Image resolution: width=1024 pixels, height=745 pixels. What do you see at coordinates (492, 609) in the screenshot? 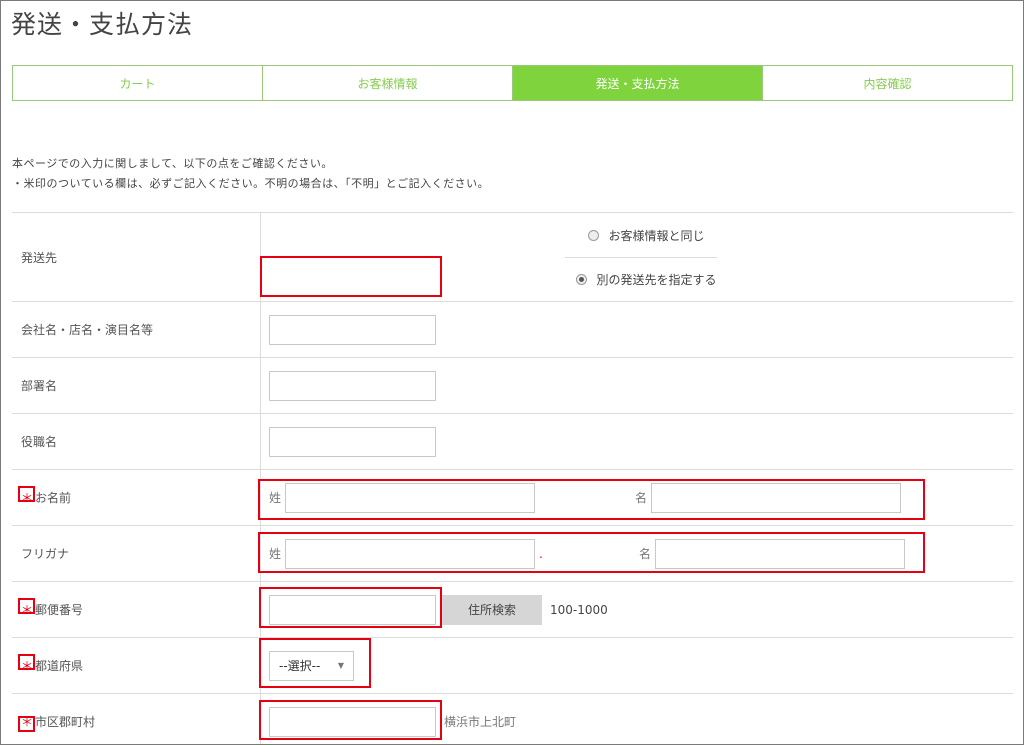
I see `address-search-button: 住所検索` at bounding box center [492, 609].